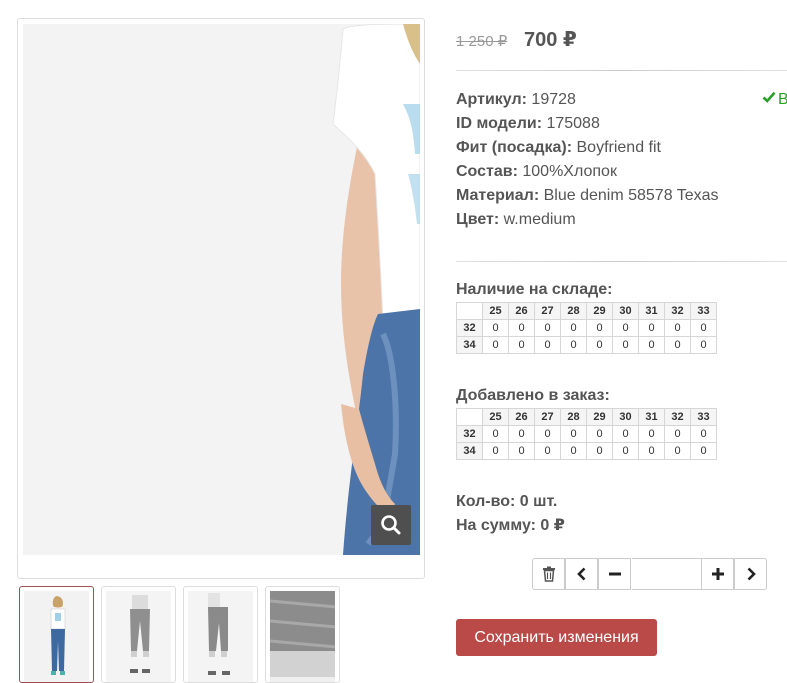 Image resolution: width=787 pixels, height=683 pixels. I want to click on plus-icon, so click(717, 574).